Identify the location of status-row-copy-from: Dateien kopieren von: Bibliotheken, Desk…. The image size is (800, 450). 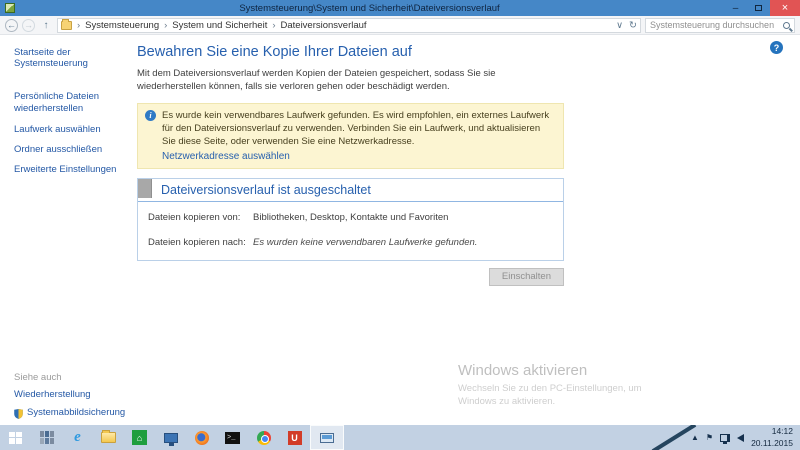
(350, 217).